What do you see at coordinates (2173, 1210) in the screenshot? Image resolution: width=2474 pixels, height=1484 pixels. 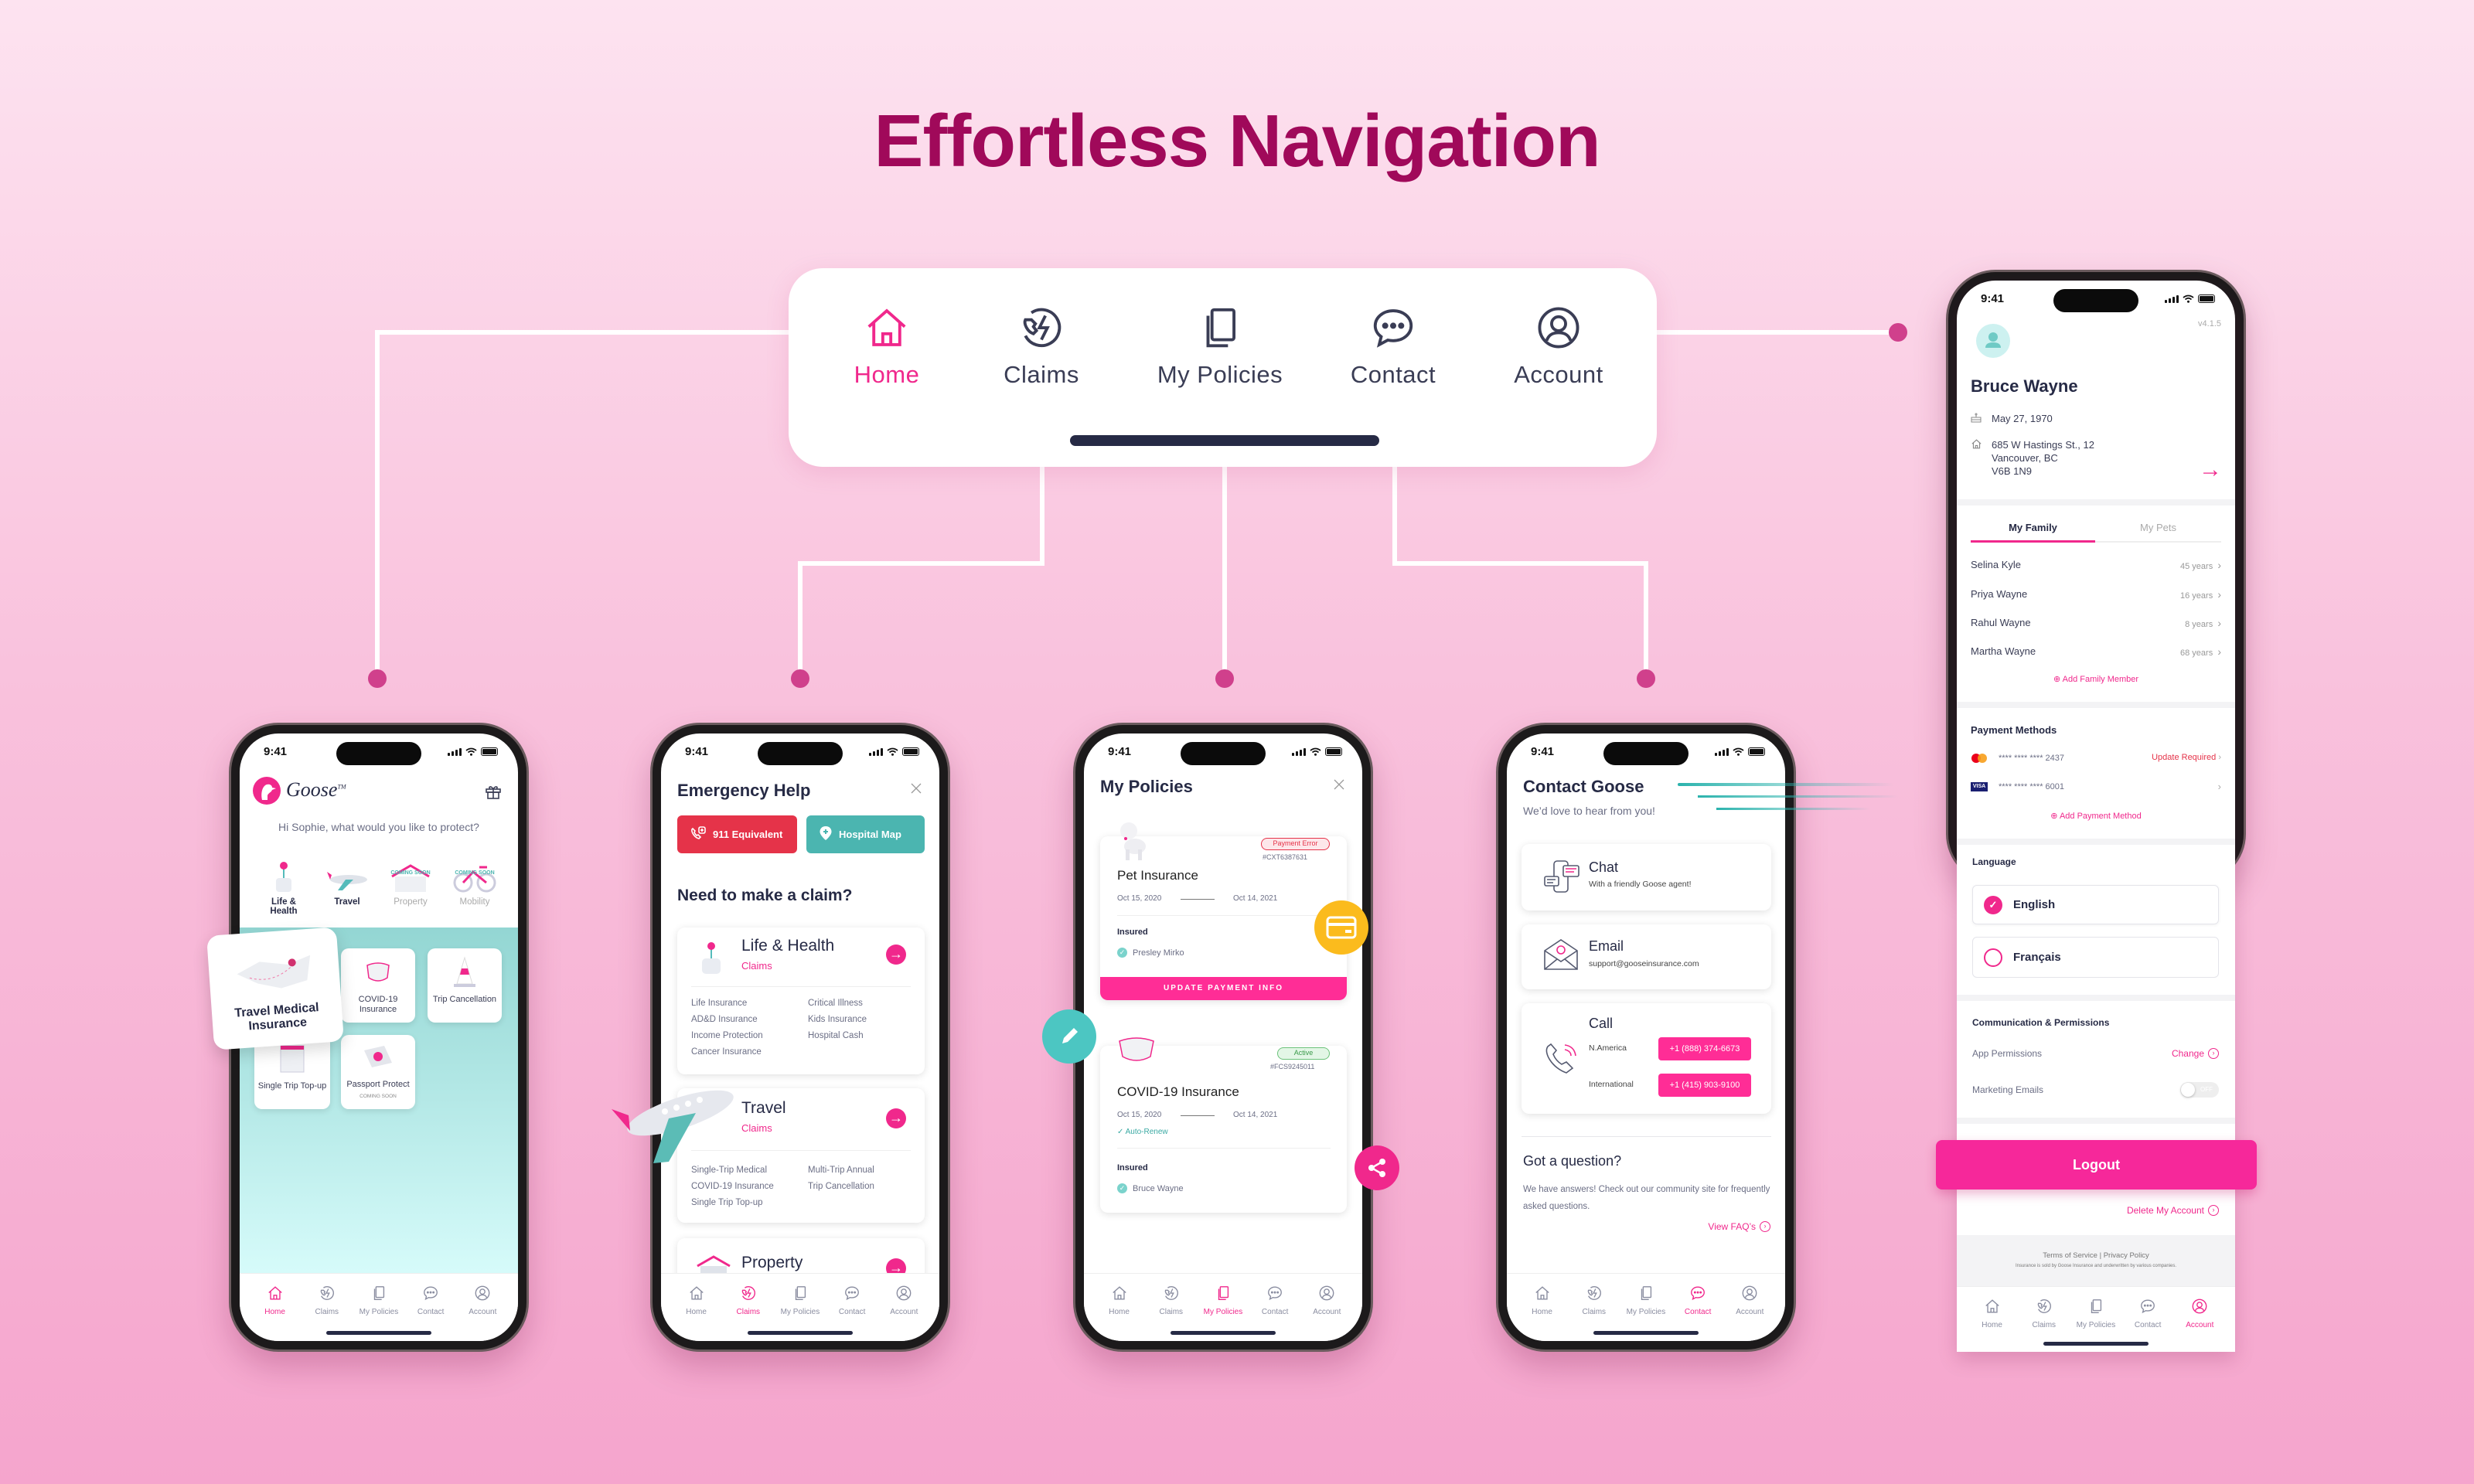 I see `delete-account-link: Delete My Account ›` at bounding box center [2173, 1210].